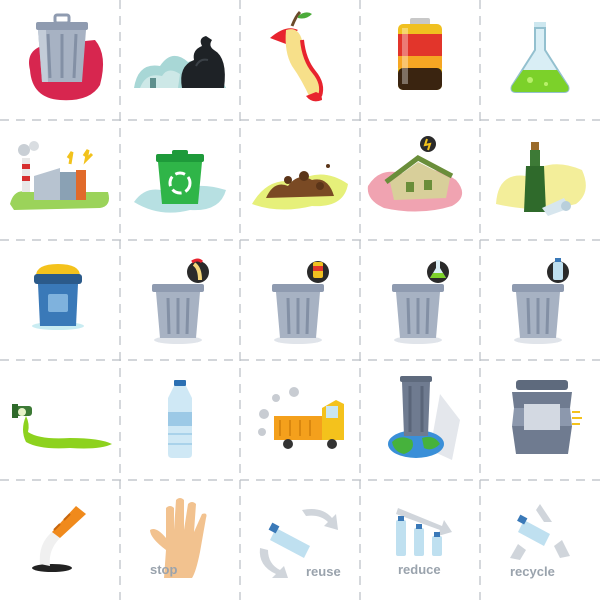 The image size is (600, 600). Describe the element at coordinates (420, 300) in the screenshot. I see `trash-can-with-flask-icon` at that location.